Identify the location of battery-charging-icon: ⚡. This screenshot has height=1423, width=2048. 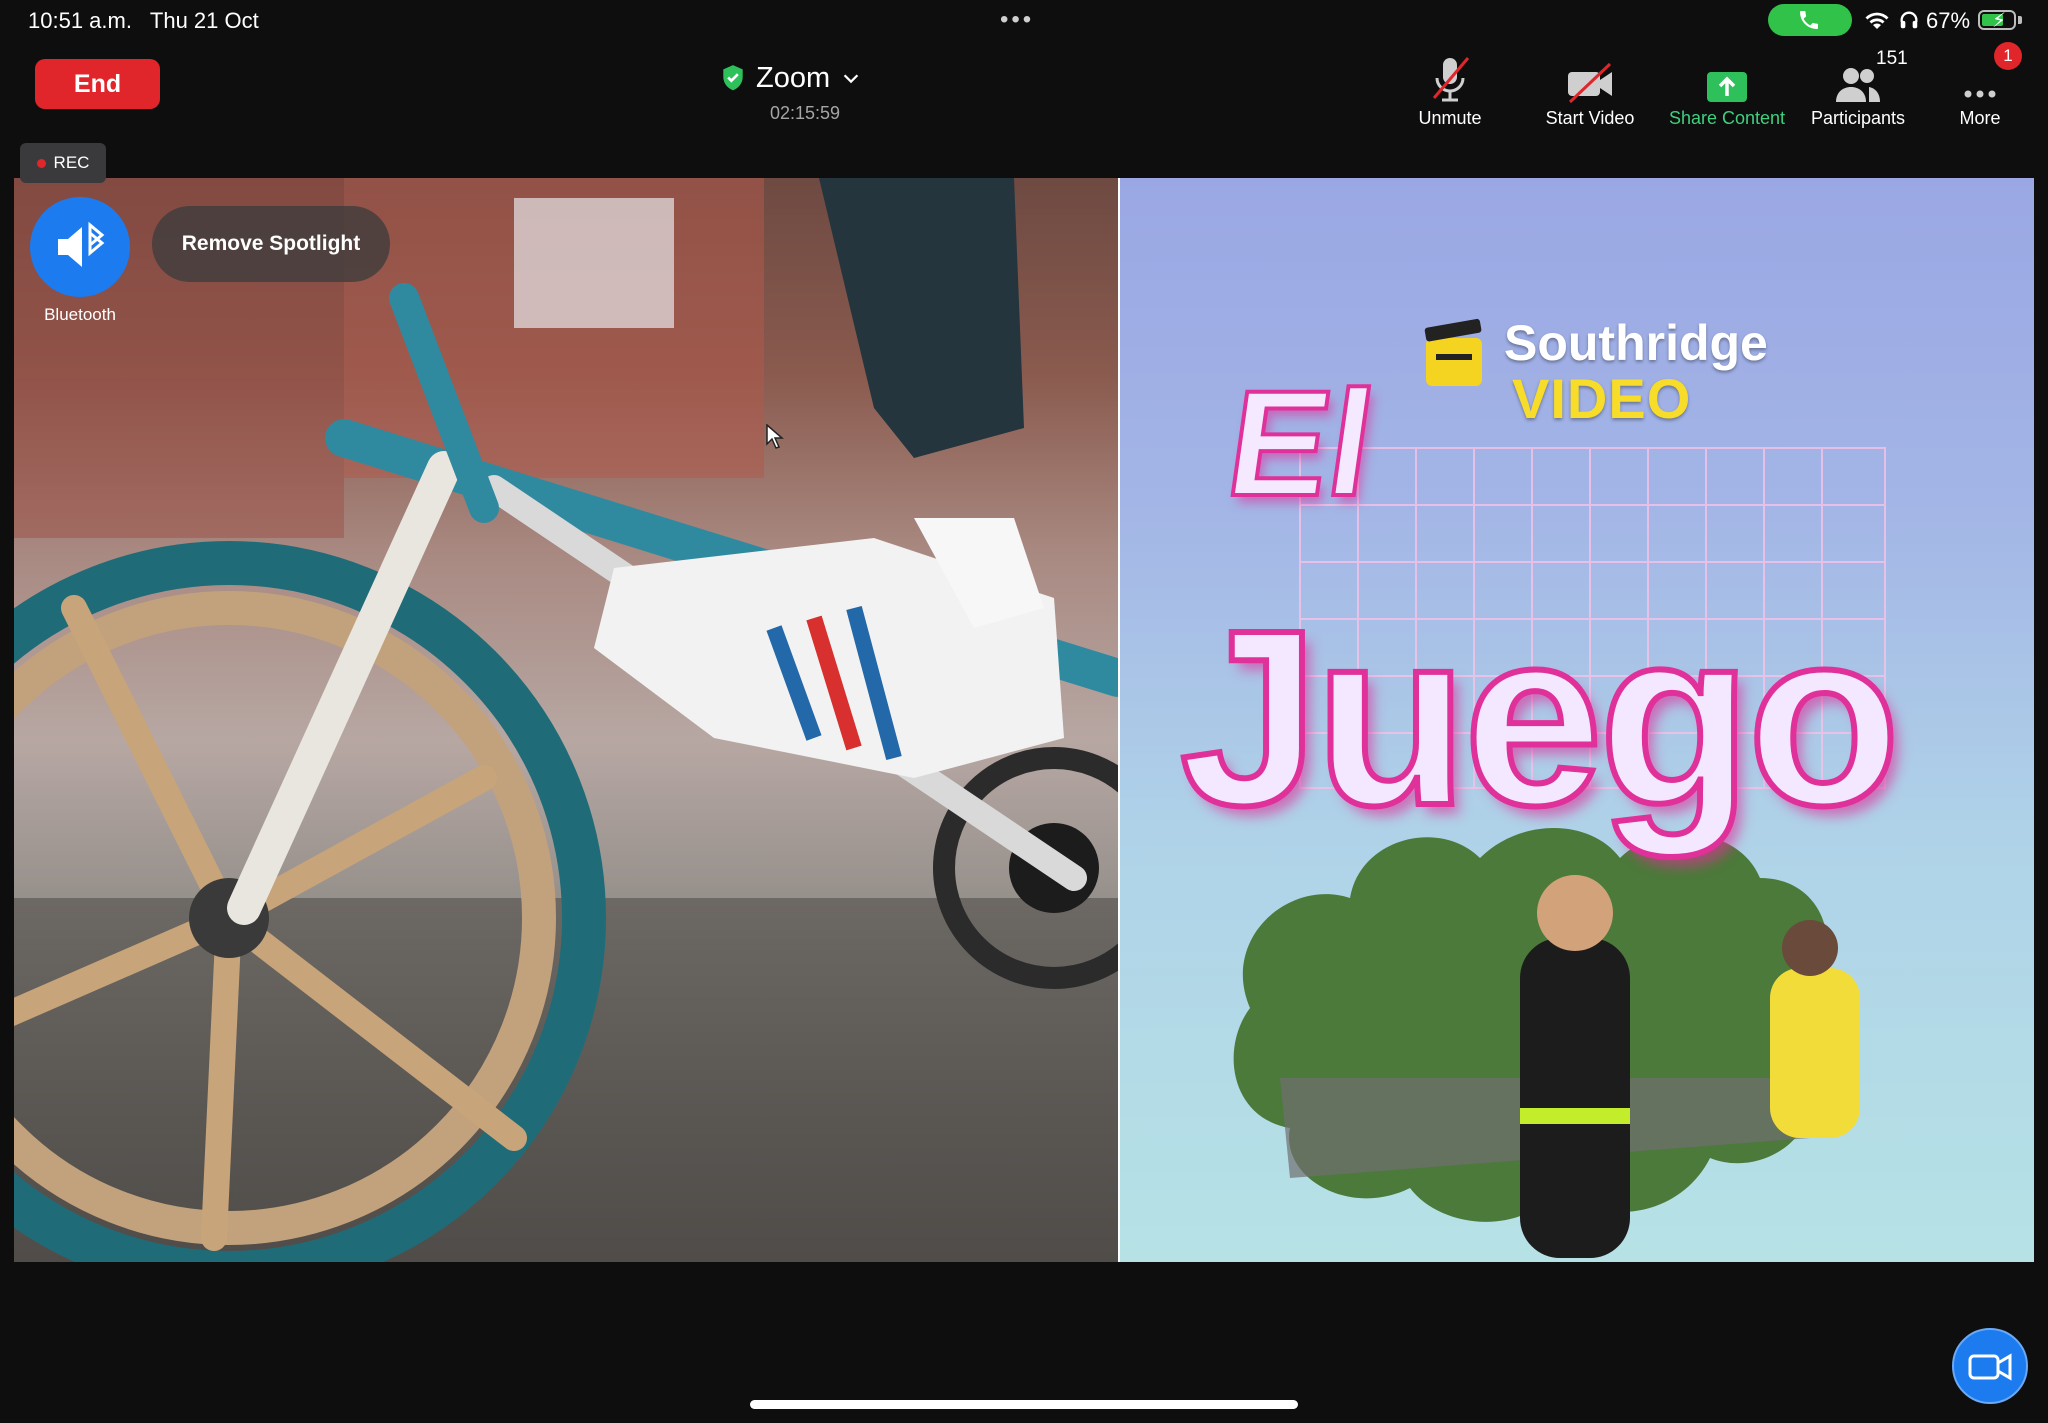
(1997, 21).